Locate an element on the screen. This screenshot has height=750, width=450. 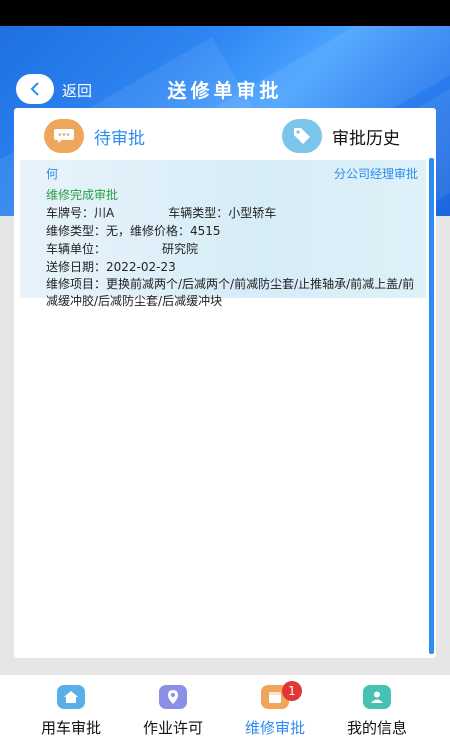
repair-type: 维修类型：无，维修价格：4515 is located at coordinates (133, 231).